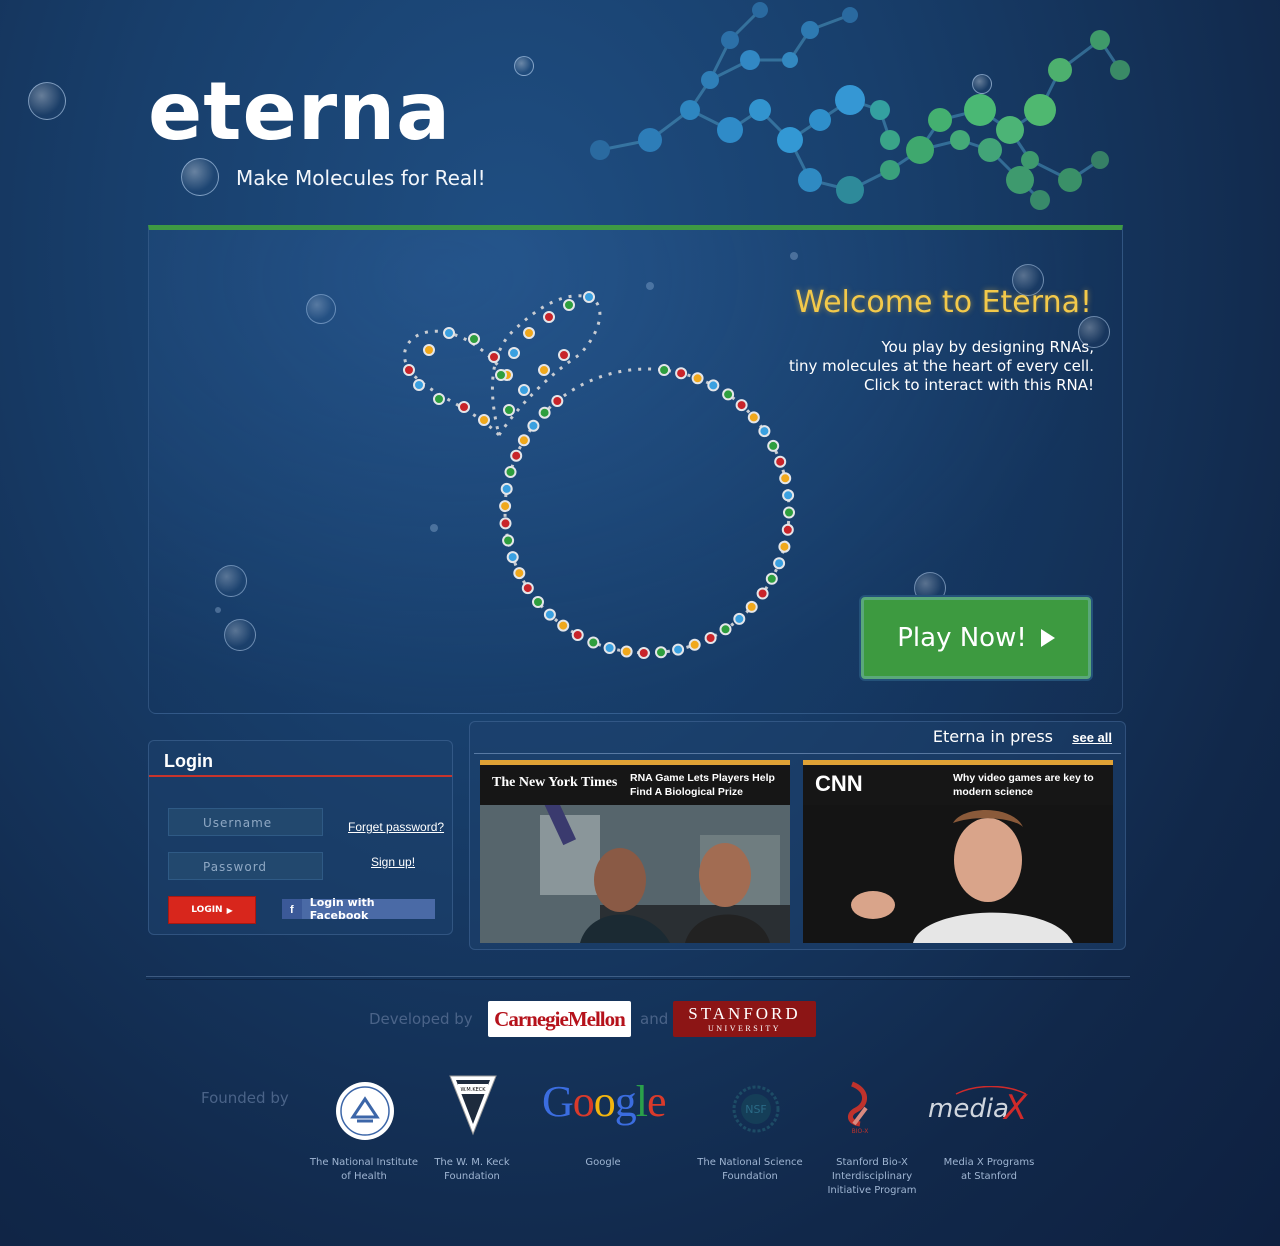 This screenshot has height=1246, width=1280. I want to click on svg-text: NSF, so click(756, 1109).